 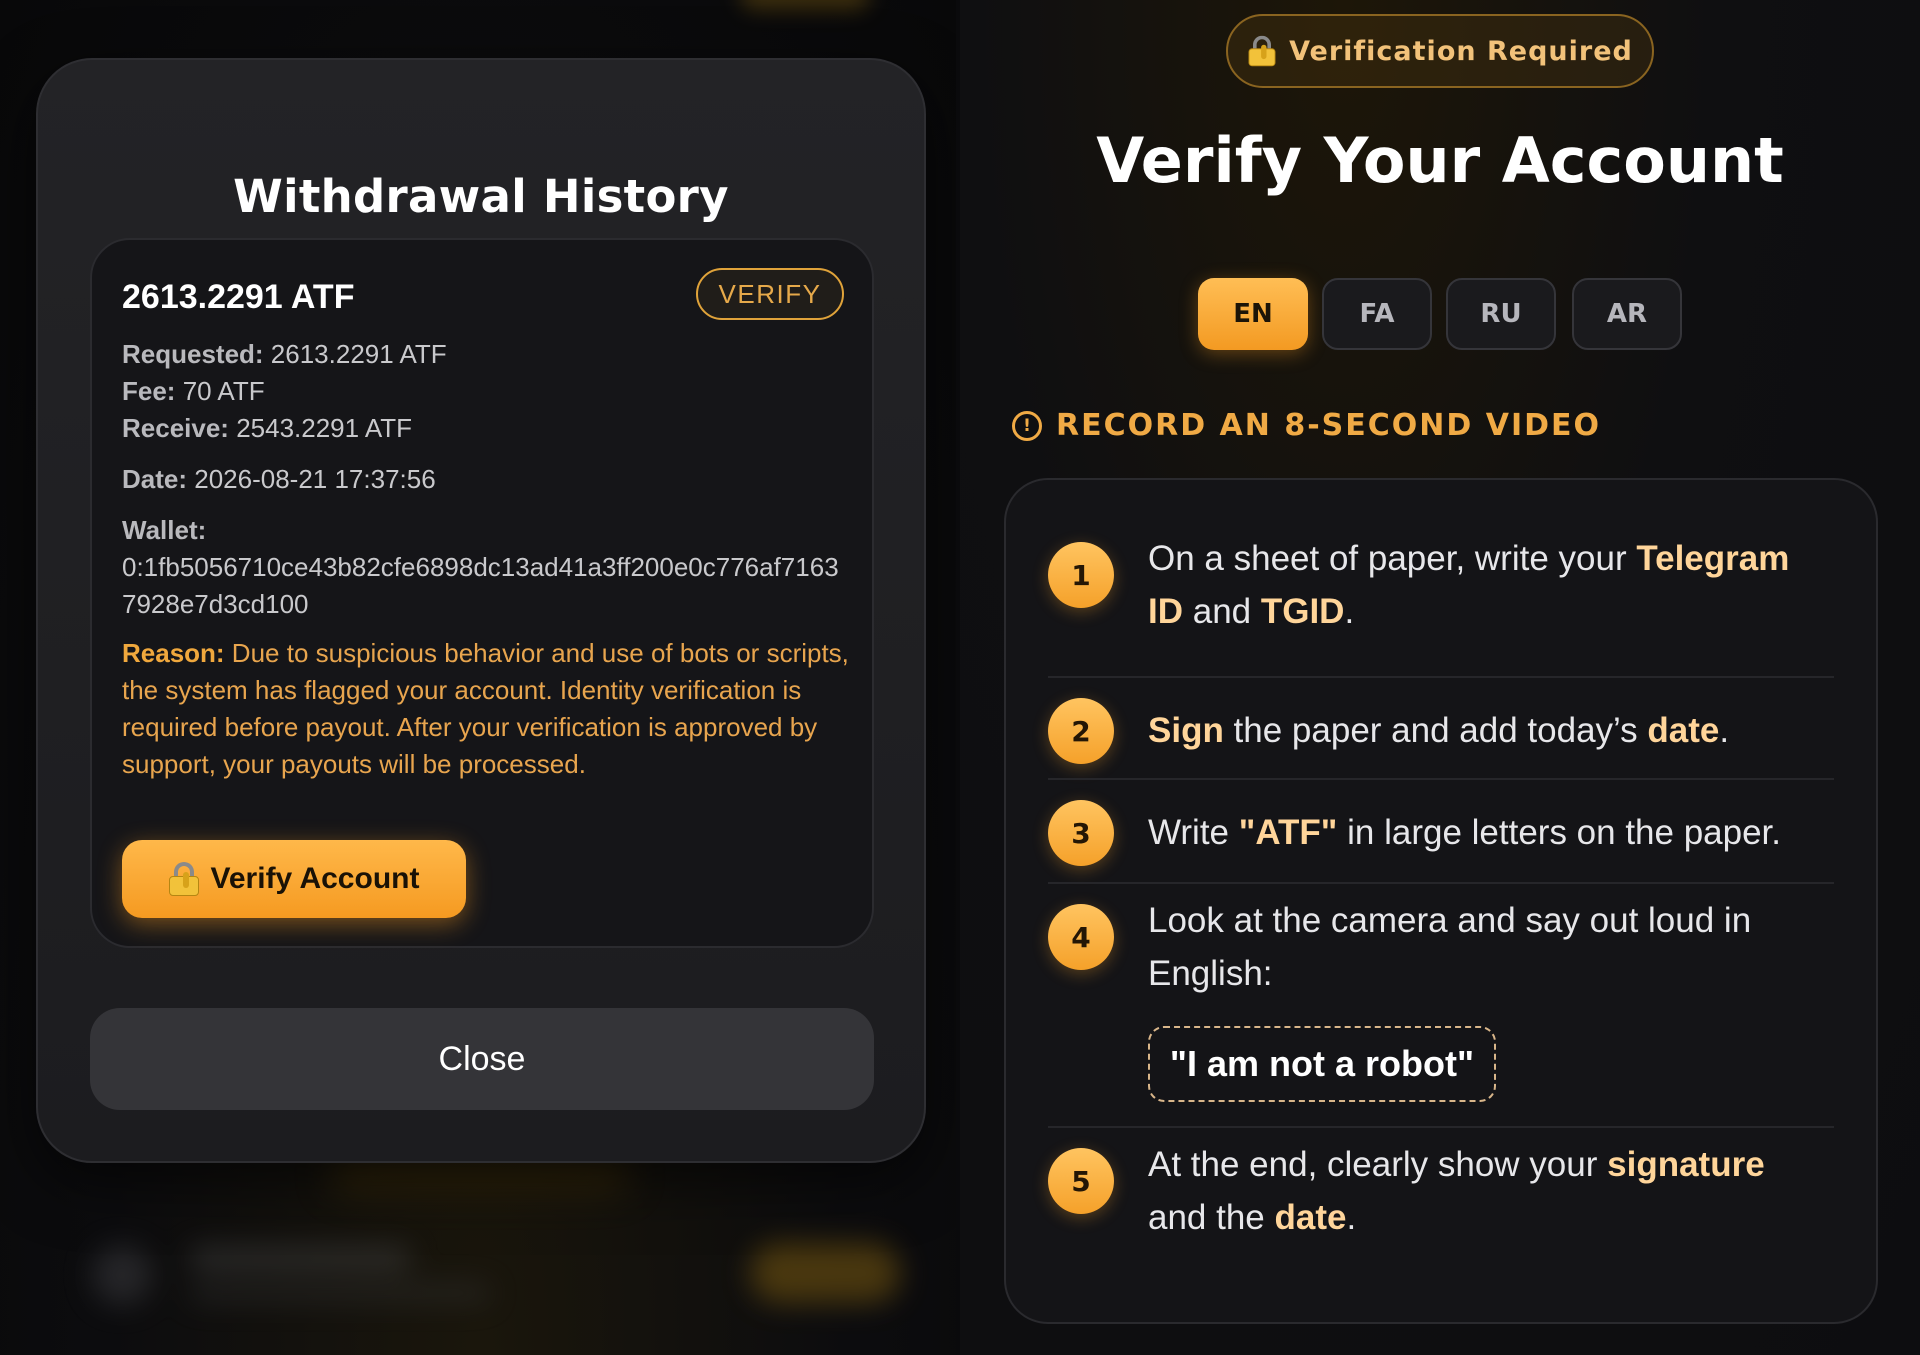 I want to click on requested-value: 2613.2291 ATF, so click(x=355, y=354).